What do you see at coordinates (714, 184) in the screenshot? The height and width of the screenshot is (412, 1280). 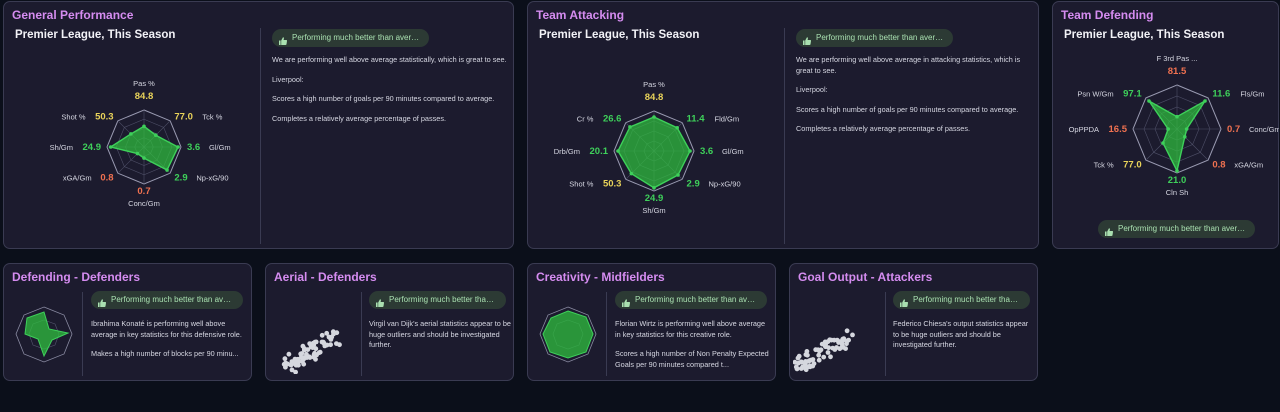 I see `radar-axis-label: 2.9 Np-xG/90` at bounding box center [714, 184].